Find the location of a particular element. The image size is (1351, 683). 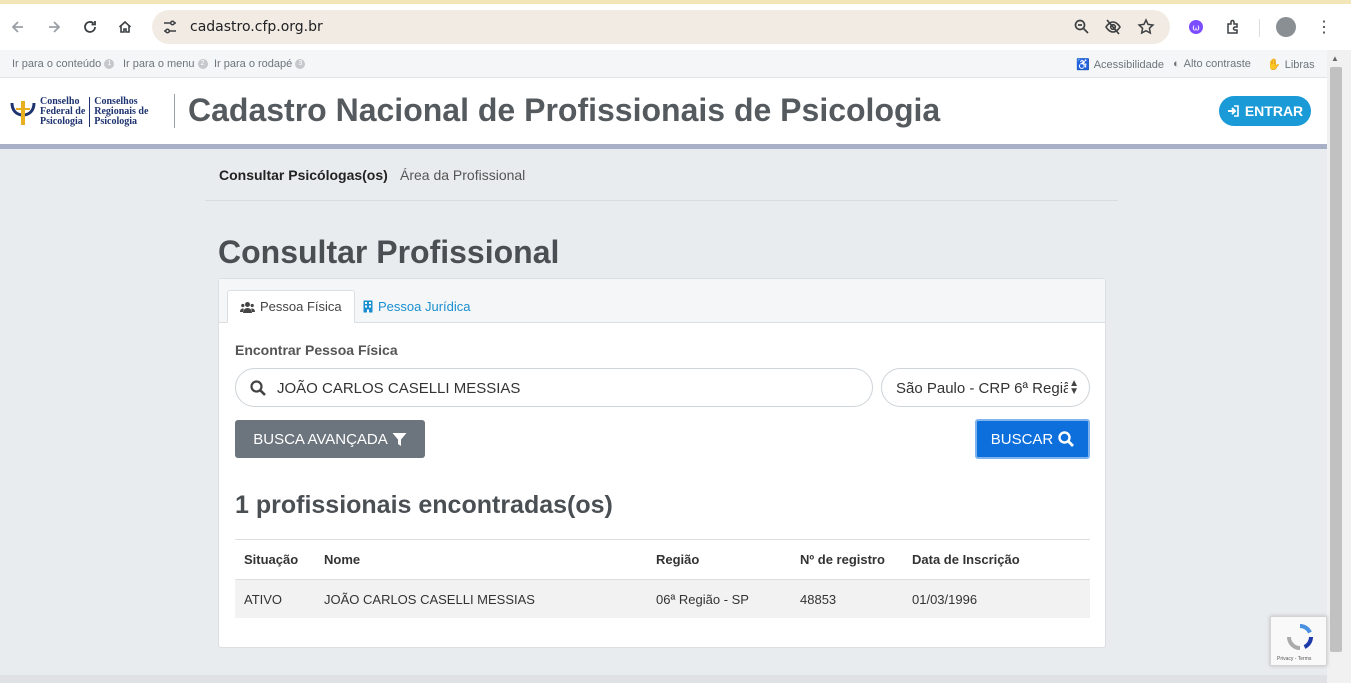

search-button-label: BUSCAR is located at coordinates (1022, 439).